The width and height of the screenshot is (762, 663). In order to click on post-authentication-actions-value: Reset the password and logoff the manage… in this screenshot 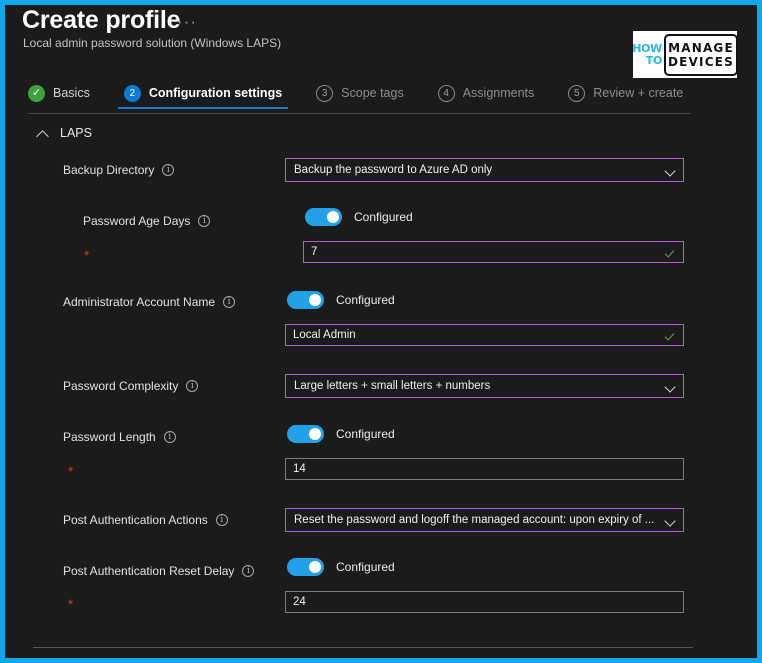, I will do `click(474, 520)`.